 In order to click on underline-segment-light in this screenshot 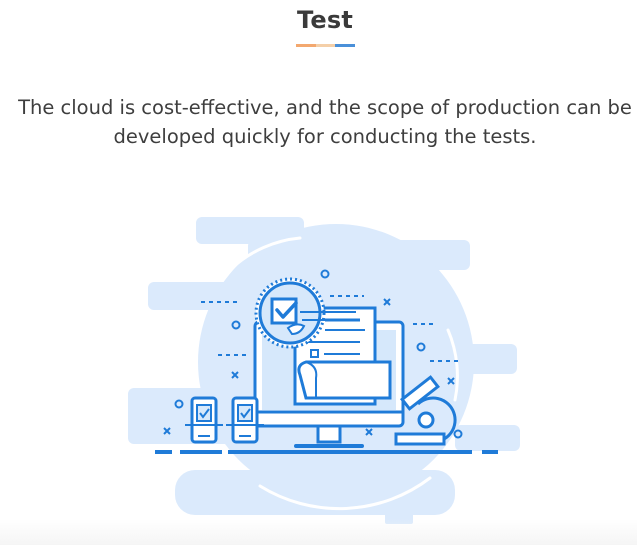, I will do `click(325, 45)`.